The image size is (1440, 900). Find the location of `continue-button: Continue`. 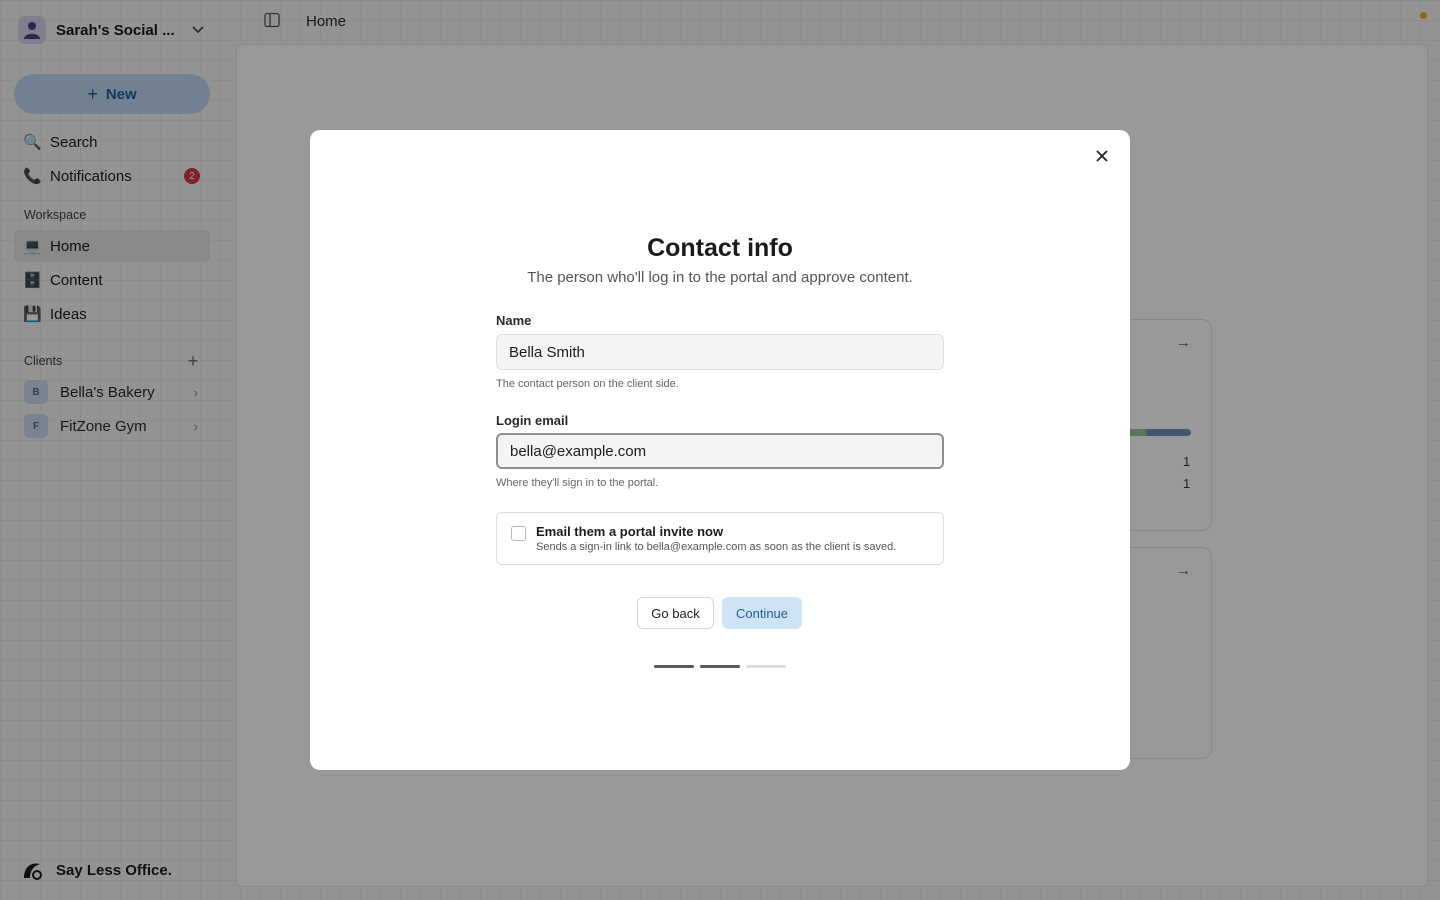

continue-button: Continue is located at coordinates (762, 613).